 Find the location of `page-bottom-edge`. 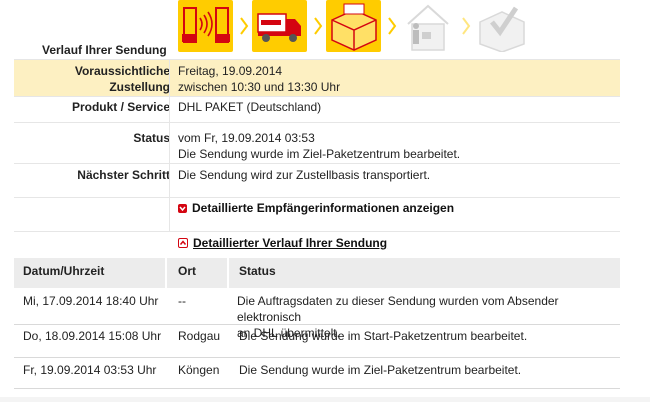

page-bottom-edge is located at coordinates (325, 399).